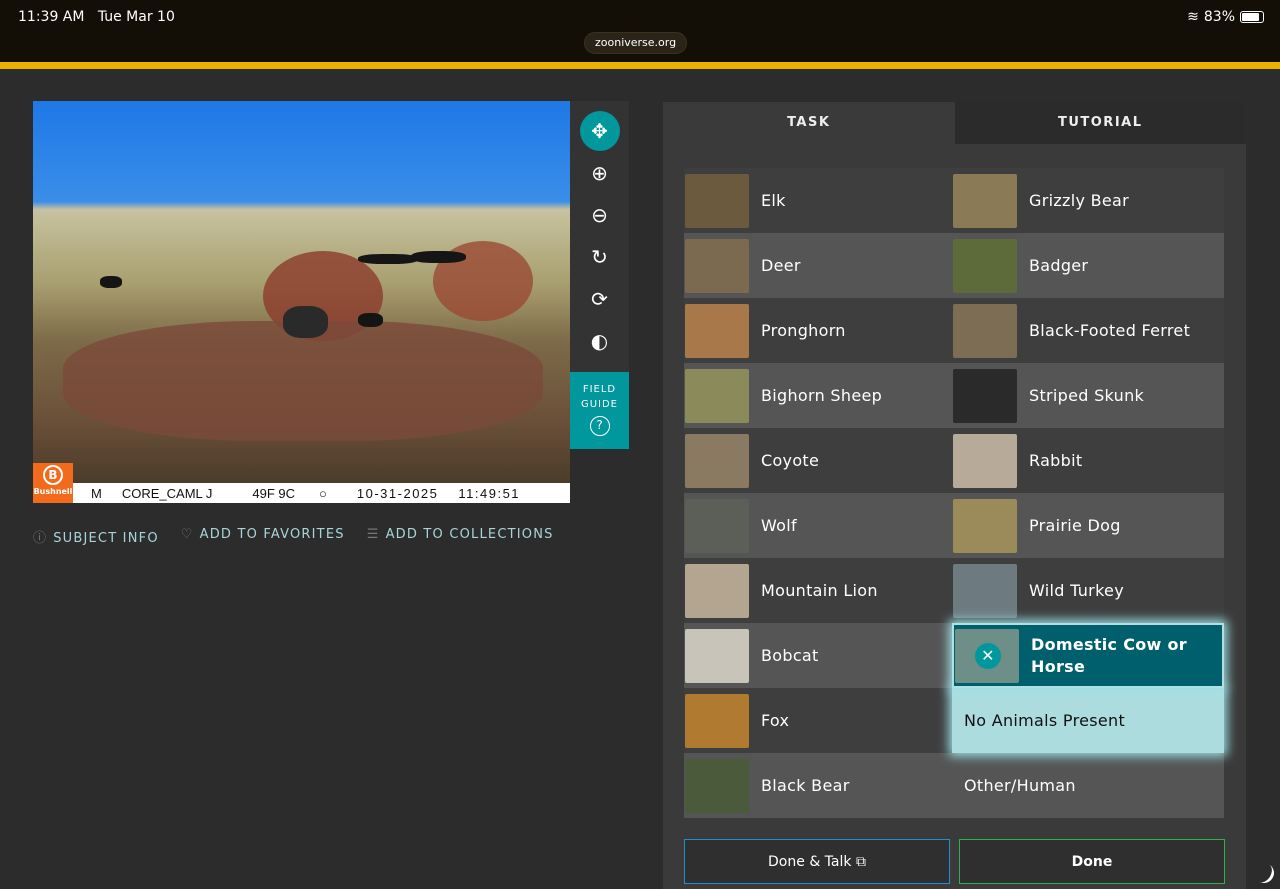 Image resolution: width=1280 pixels, height=889 pixels. Describe the element at coordinates (1045, 720) in the screenshot. I see `choice-label: No Animals Present` at that location.